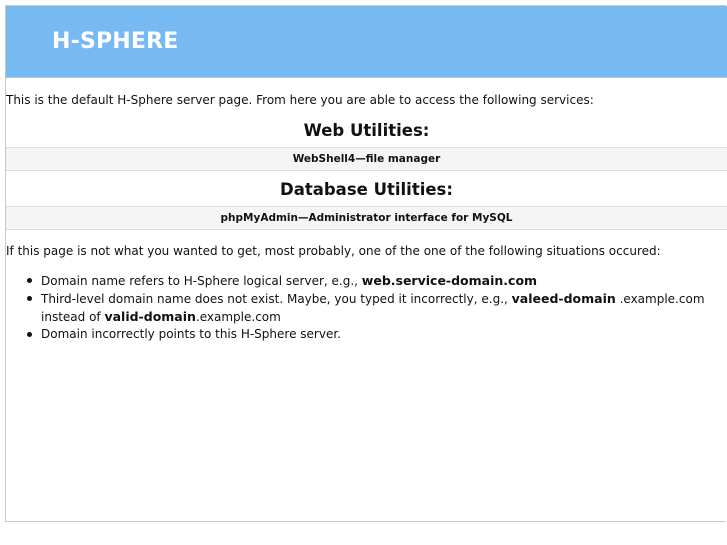  Describe the element at coordinates (238, 317) in the screenshot. I see `item-text: .example.com` at that location.